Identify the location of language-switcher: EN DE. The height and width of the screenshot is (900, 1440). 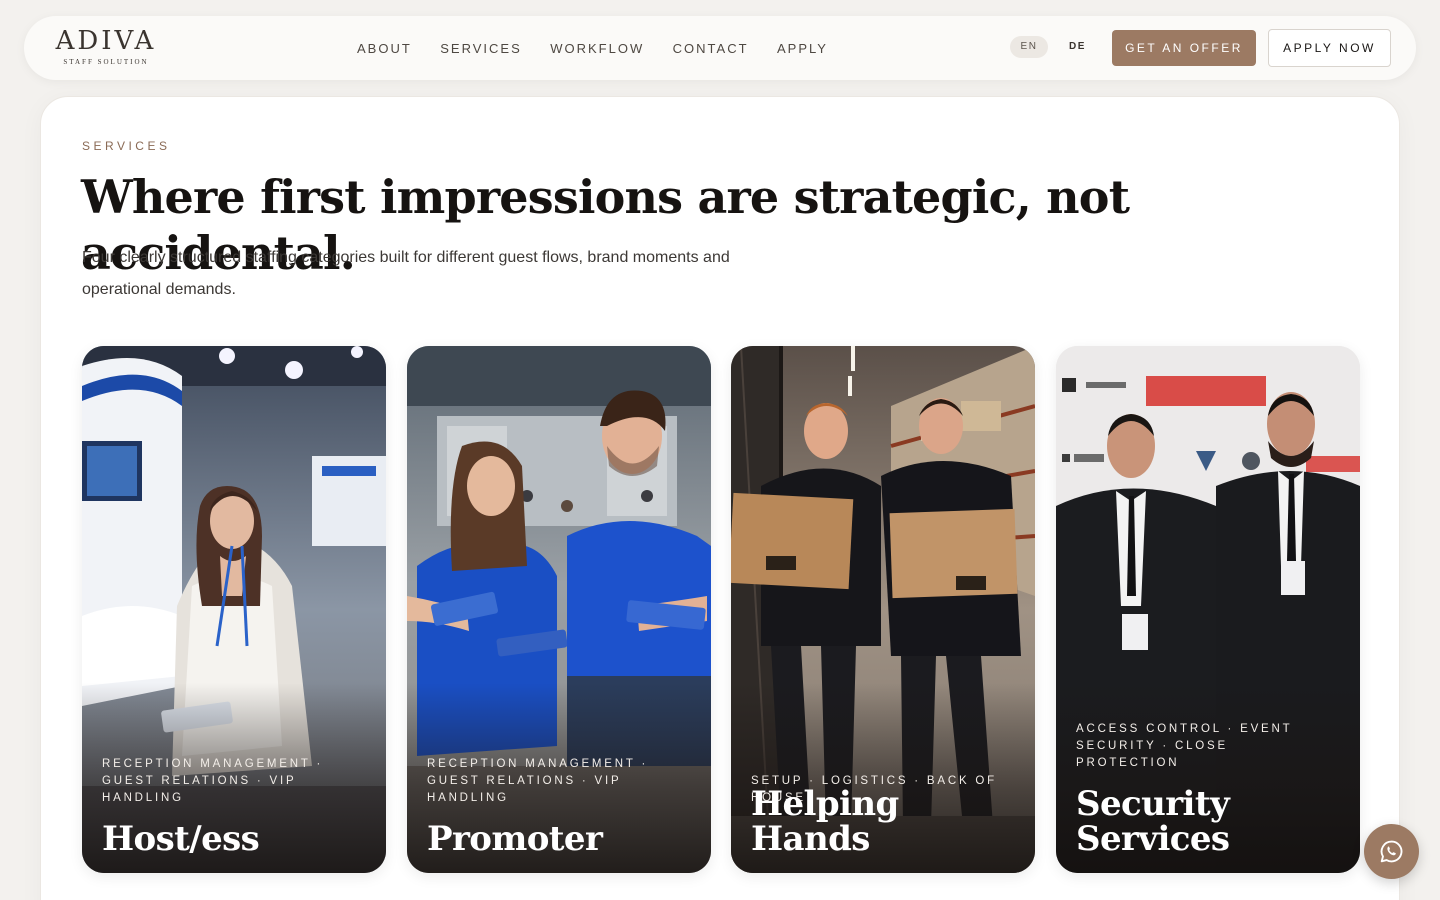
(1056, 48).